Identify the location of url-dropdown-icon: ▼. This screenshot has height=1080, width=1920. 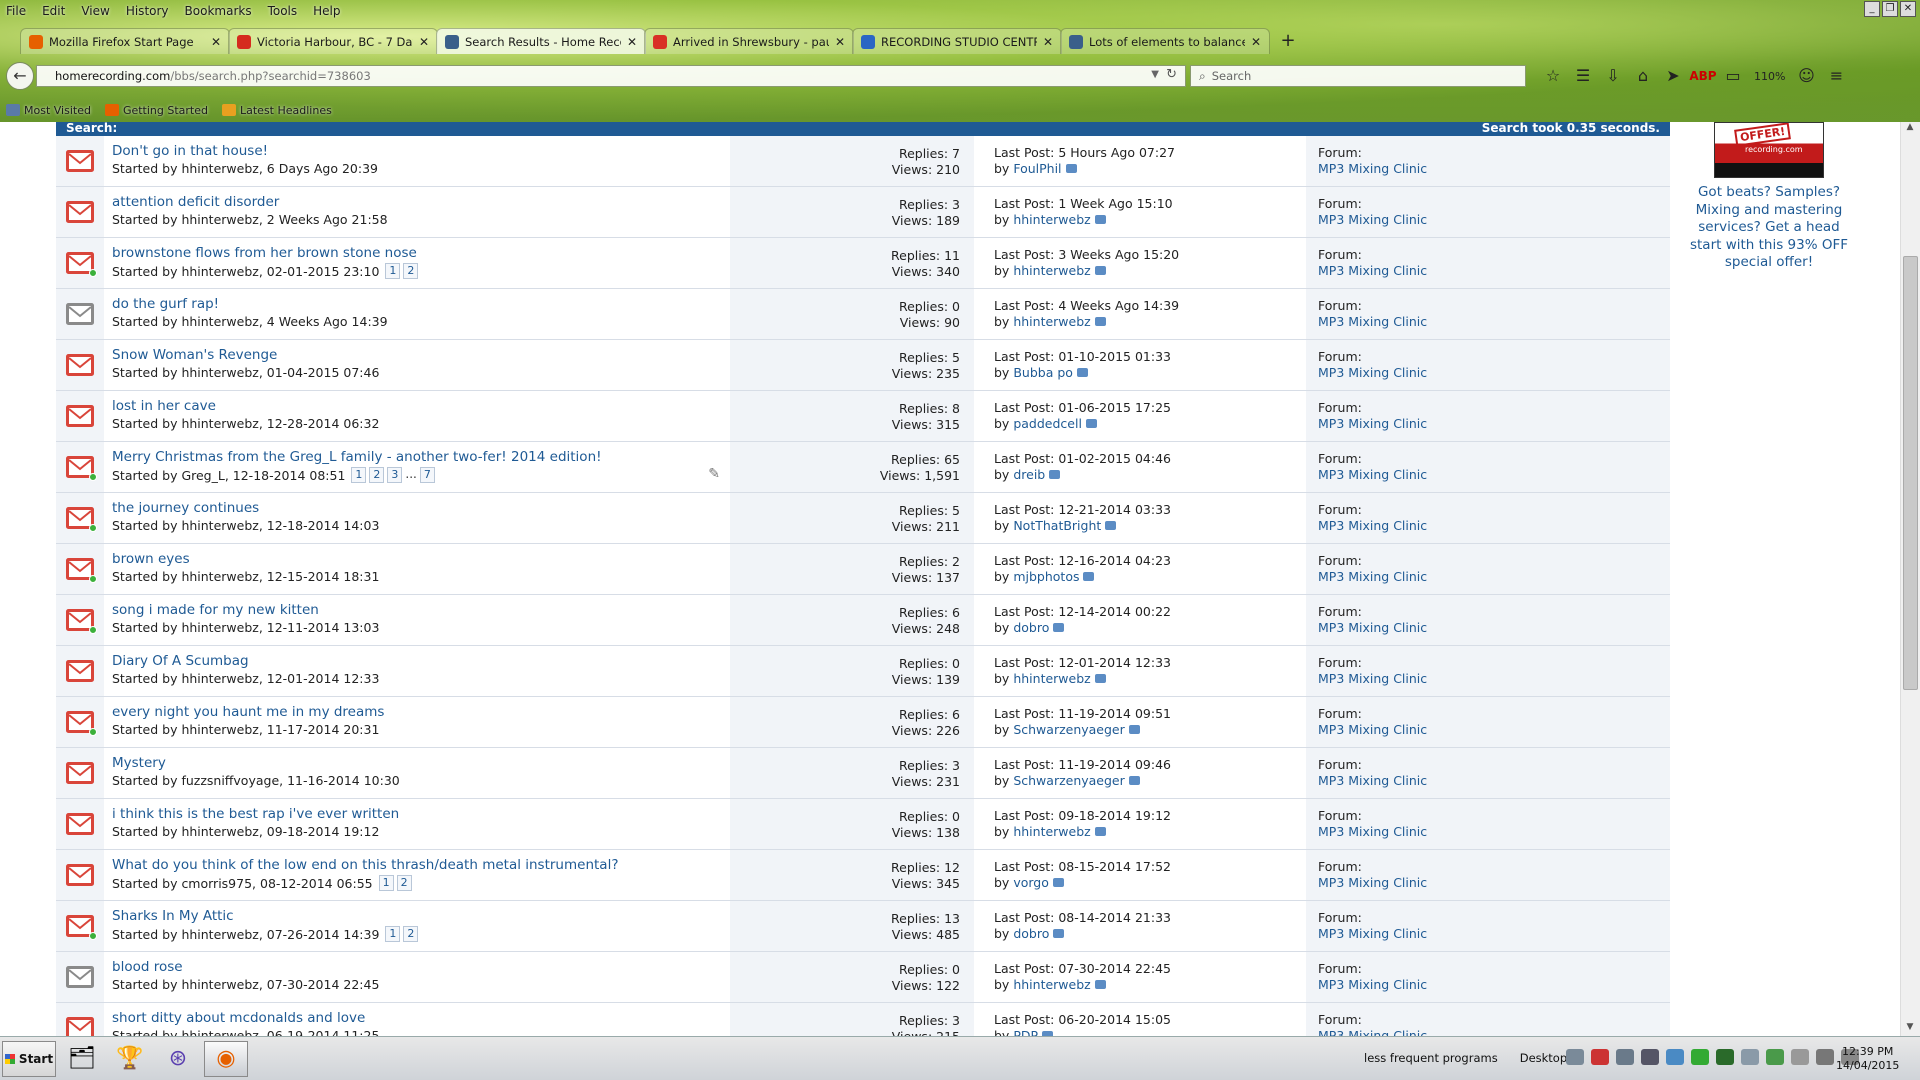
(1155, 74).